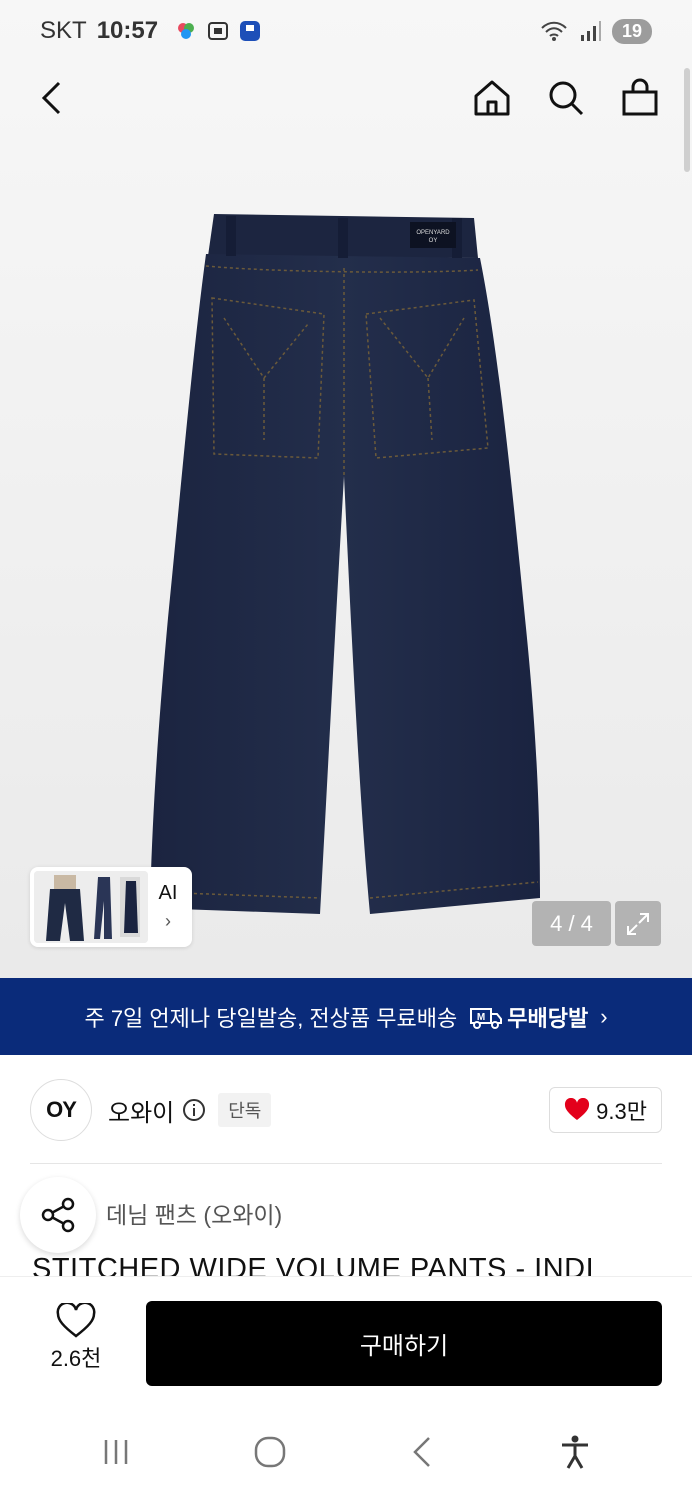 This screenshot has width=692, height=1500. I want to click on svg-text: M, so click(481, 1017).